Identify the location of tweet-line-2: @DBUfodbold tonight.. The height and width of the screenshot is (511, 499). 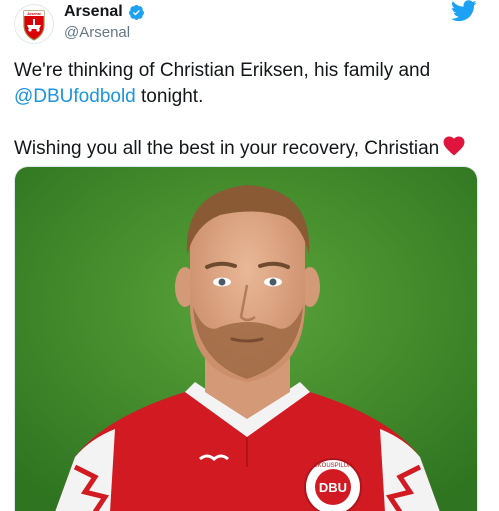
(249, 97).